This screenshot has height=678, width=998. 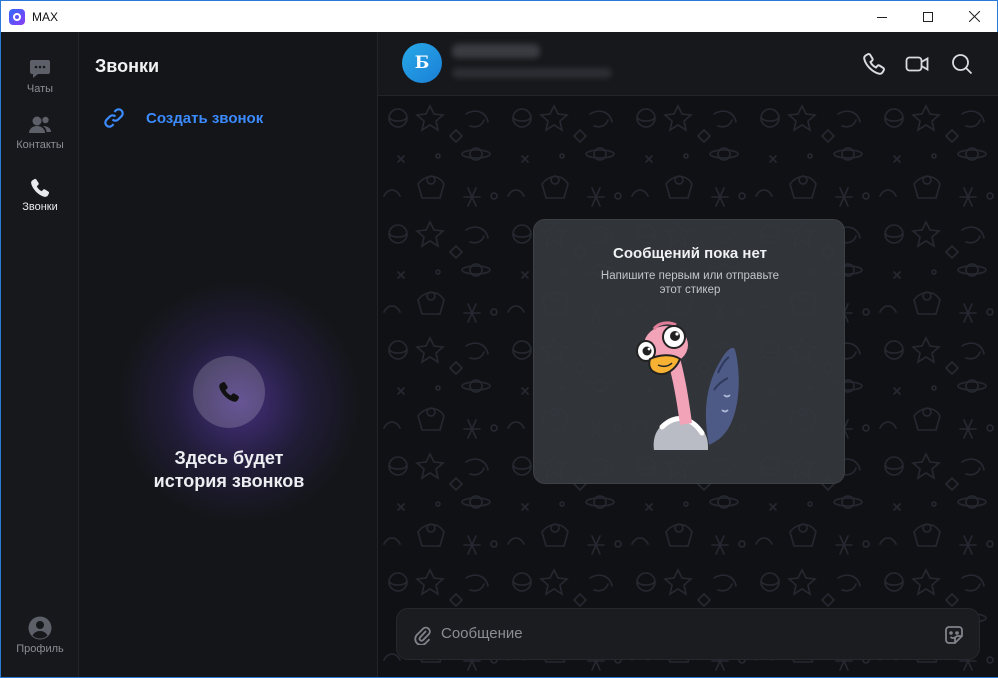 I want to click on chat-bubble-icon, so click(x=40, y=69).